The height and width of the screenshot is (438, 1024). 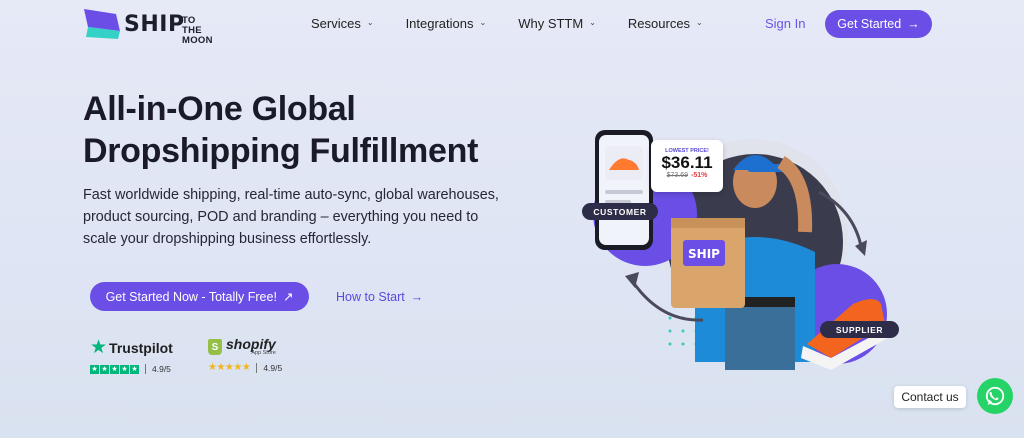 What do you see at coordinates (704, 254) in the screenshot?
I see `box-label: SHIP` at bounding box center [704, 254].